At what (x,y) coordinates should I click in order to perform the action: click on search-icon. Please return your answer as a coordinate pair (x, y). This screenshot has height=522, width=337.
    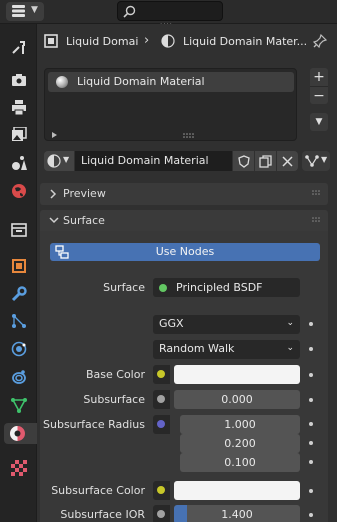
    Looking at the image, I should click on (129, 11).